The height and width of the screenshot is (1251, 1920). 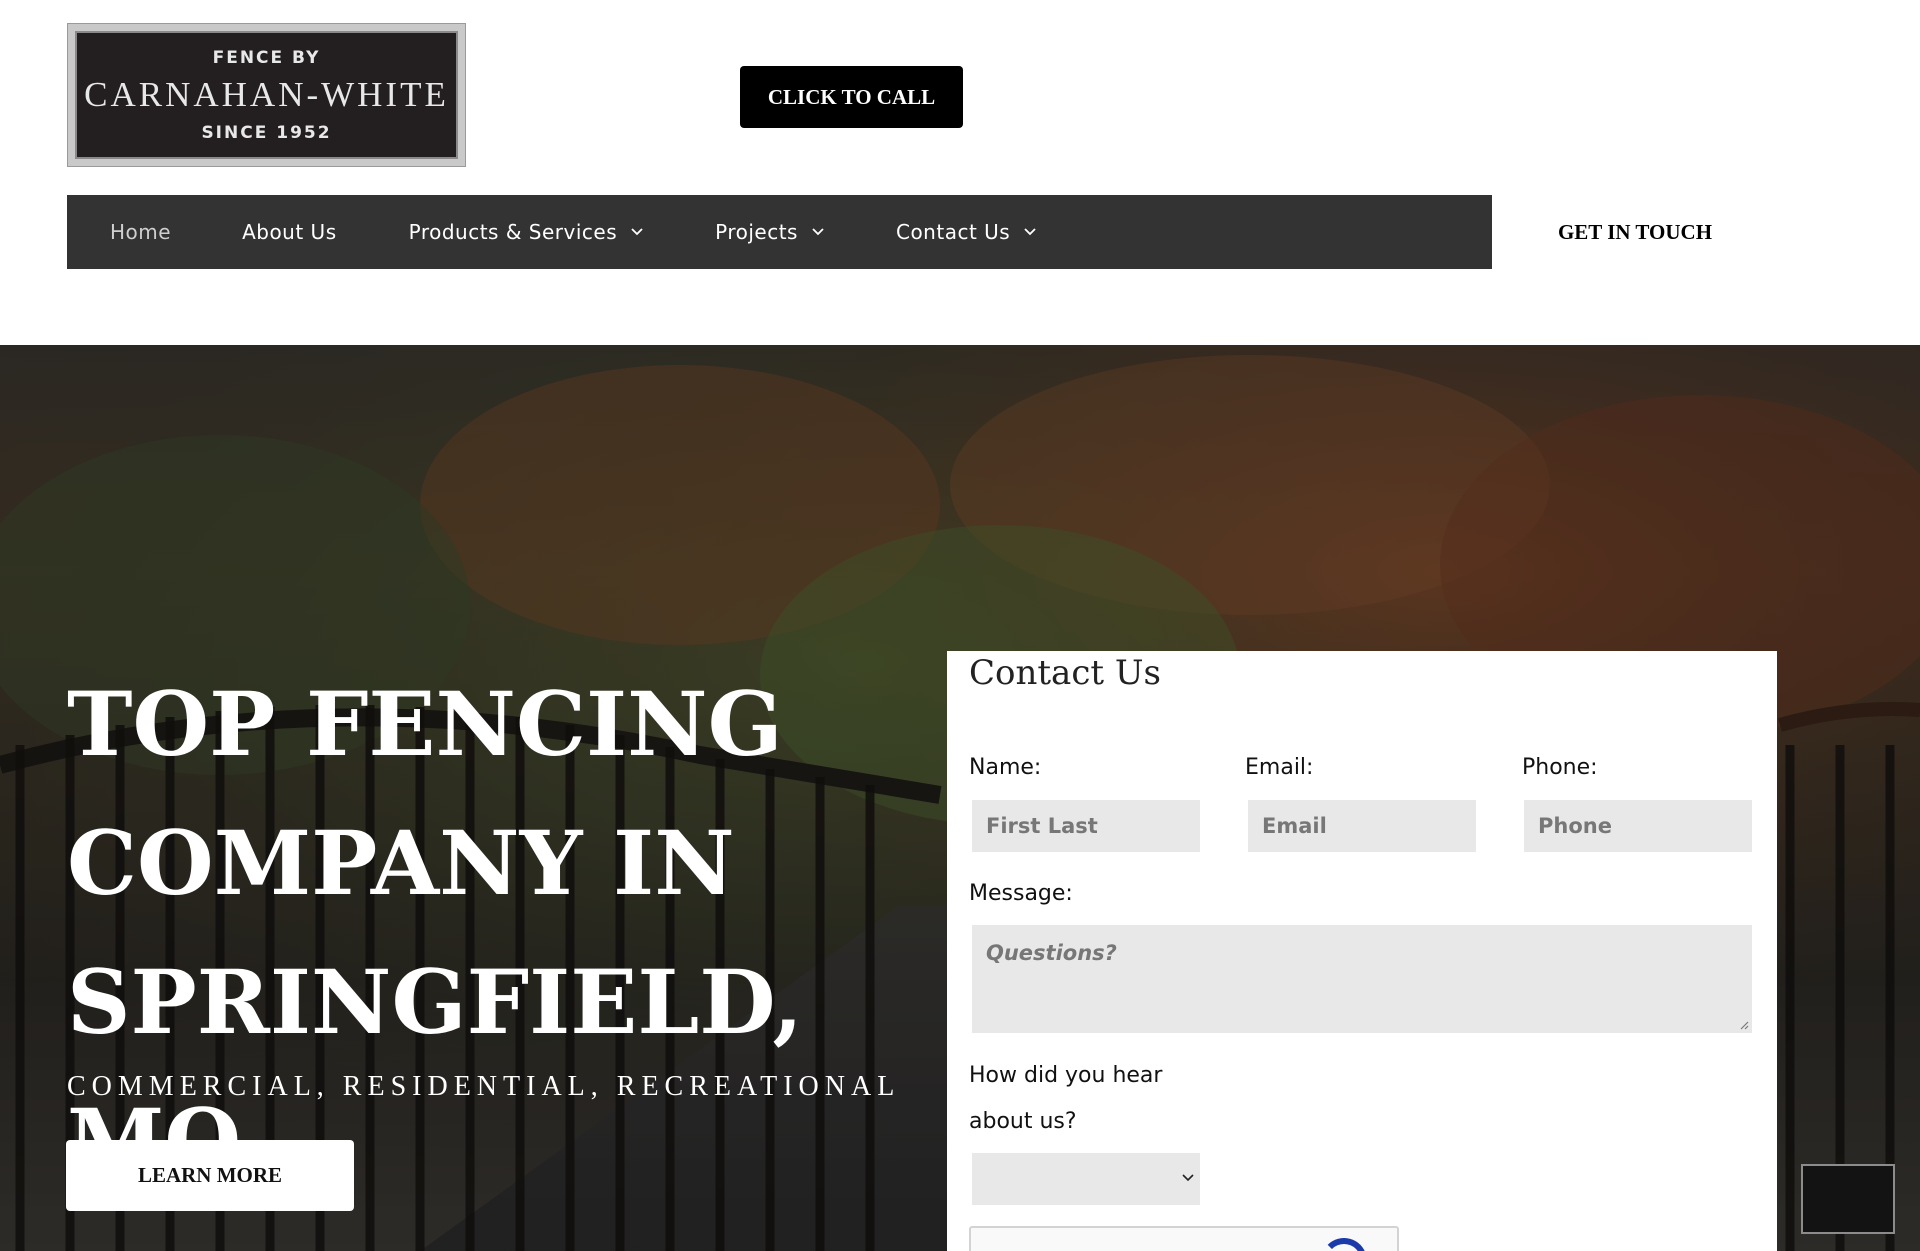 What do you see at coordinates (1744, 1025) in the screenshot?
I see `resize-handle-icon` at bounding box center [1744, 1025].